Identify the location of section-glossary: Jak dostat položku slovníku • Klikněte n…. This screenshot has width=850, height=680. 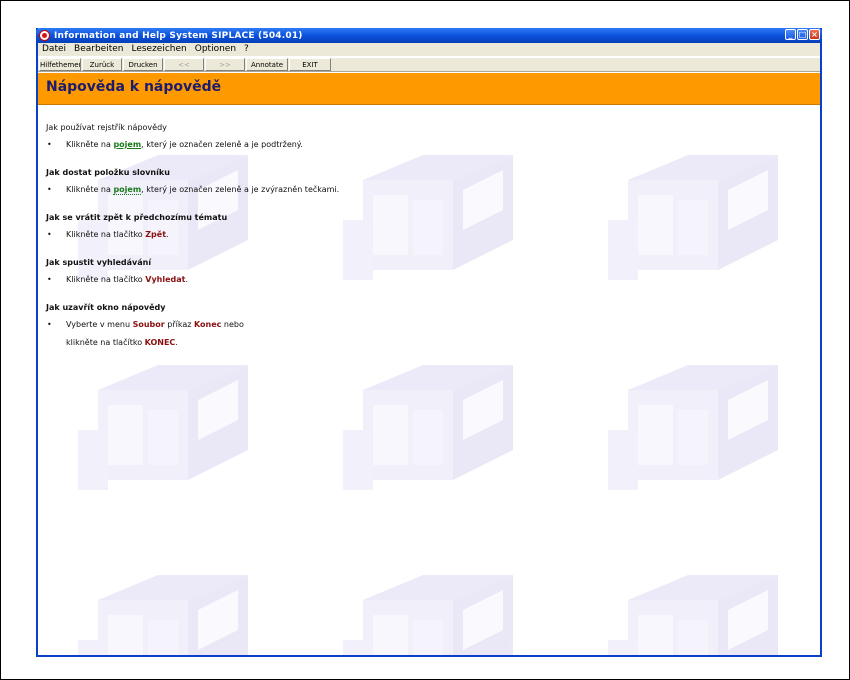
(426, 181).